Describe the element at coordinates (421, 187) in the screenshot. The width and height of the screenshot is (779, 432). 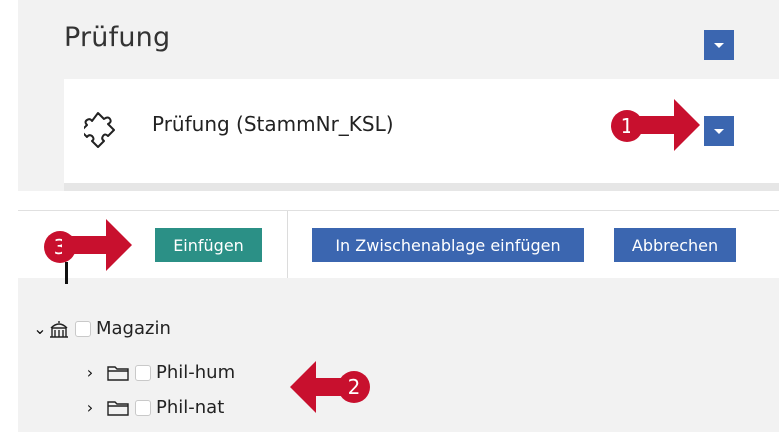
I see `divider` at that location.